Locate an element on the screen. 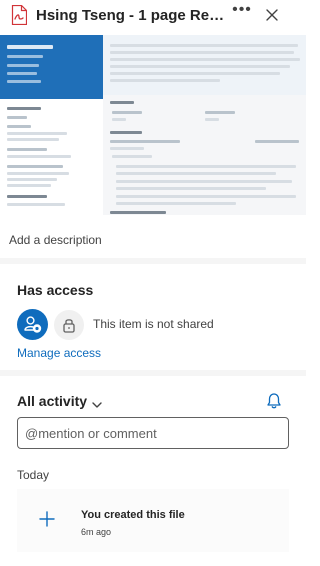 The width and height of the screenshot is (320, 566). pdf-file-icon is located at coordinates (19, 15).